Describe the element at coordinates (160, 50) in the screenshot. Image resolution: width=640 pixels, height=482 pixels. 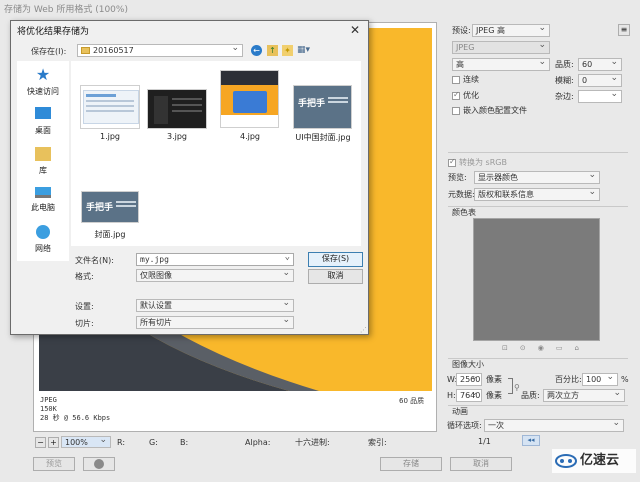
I see `save-in-select: 20160517` at that location.